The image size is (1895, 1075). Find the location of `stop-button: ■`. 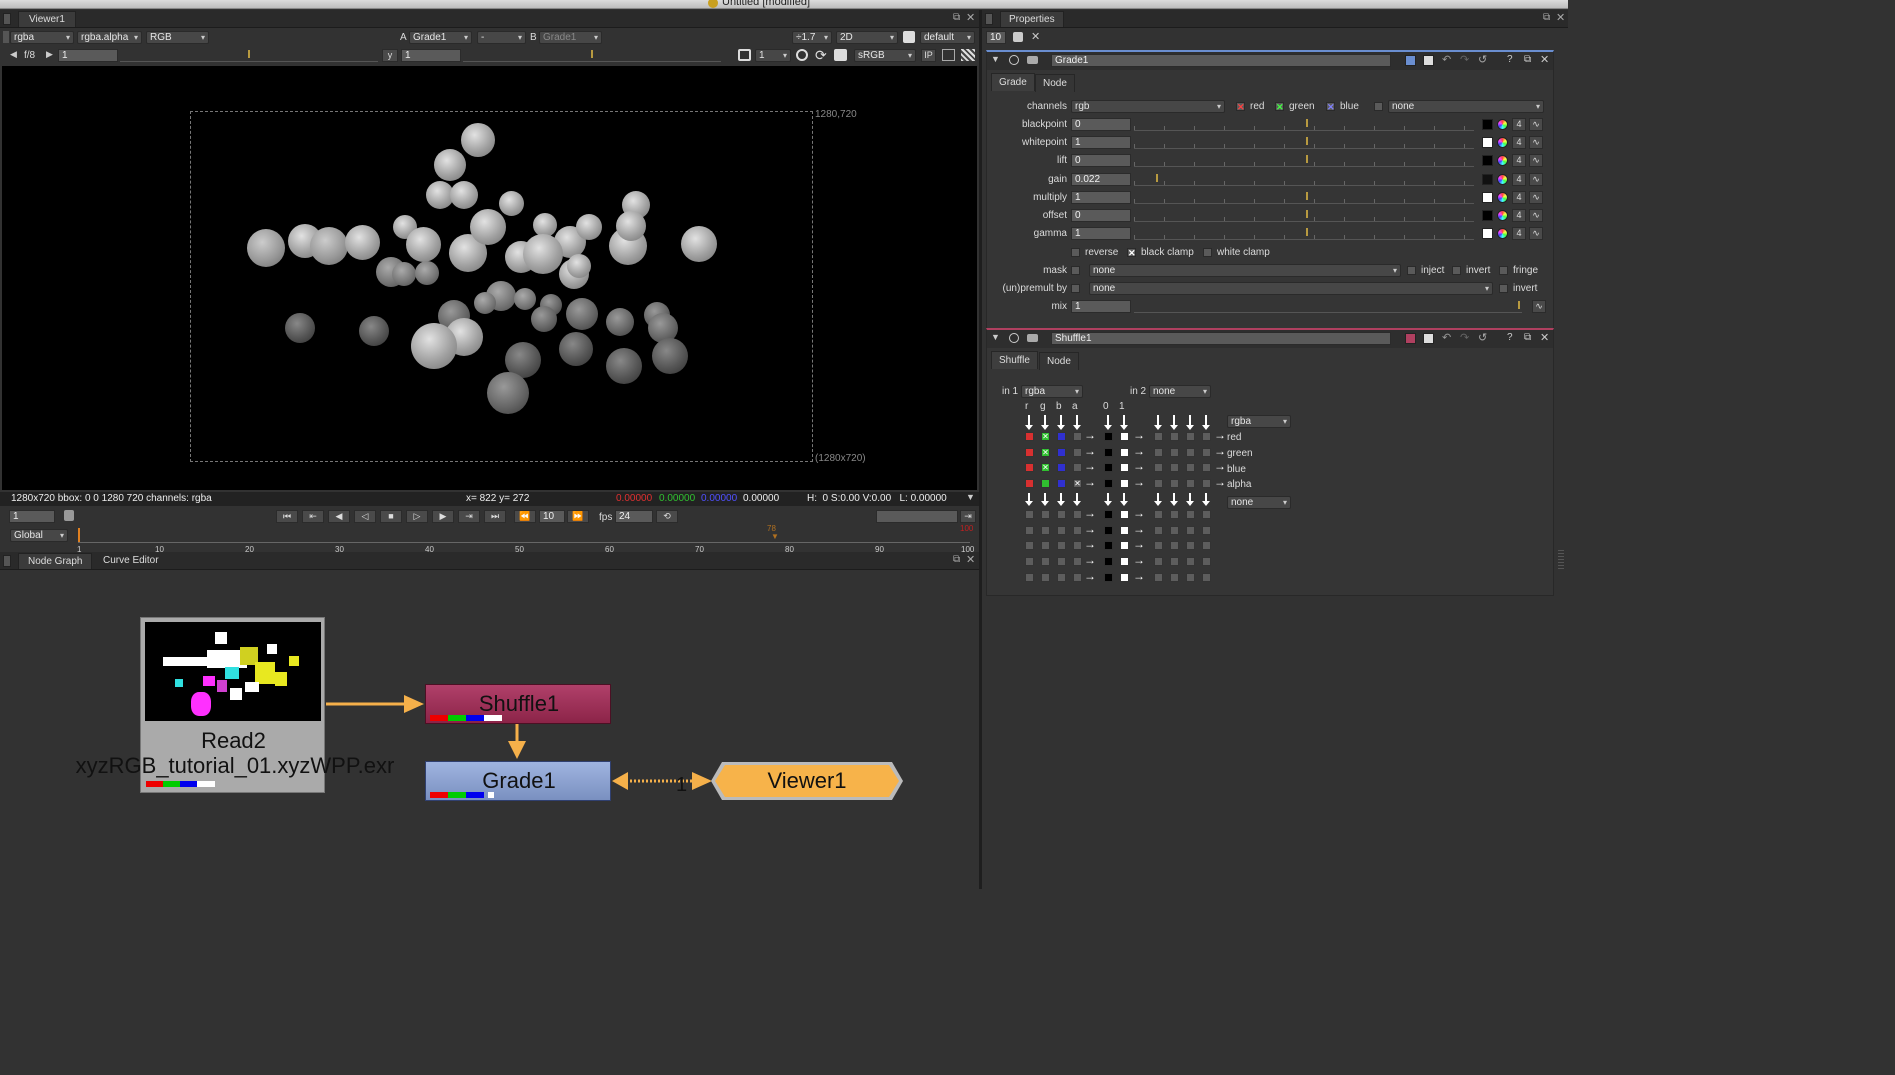

stop-button: ■ is located at coordinates (391, 516).